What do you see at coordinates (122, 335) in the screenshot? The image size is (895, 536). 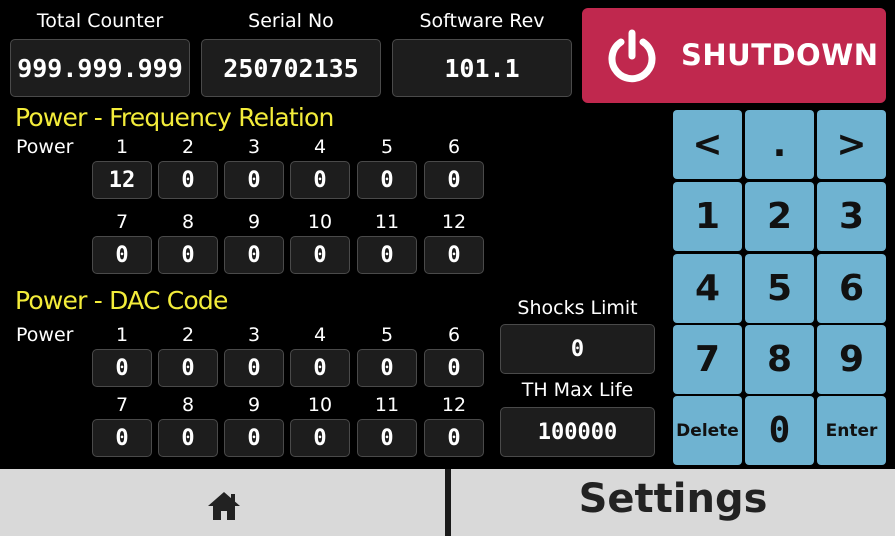 I see `dac-col-num: 1` at bounding box center [122, 335].